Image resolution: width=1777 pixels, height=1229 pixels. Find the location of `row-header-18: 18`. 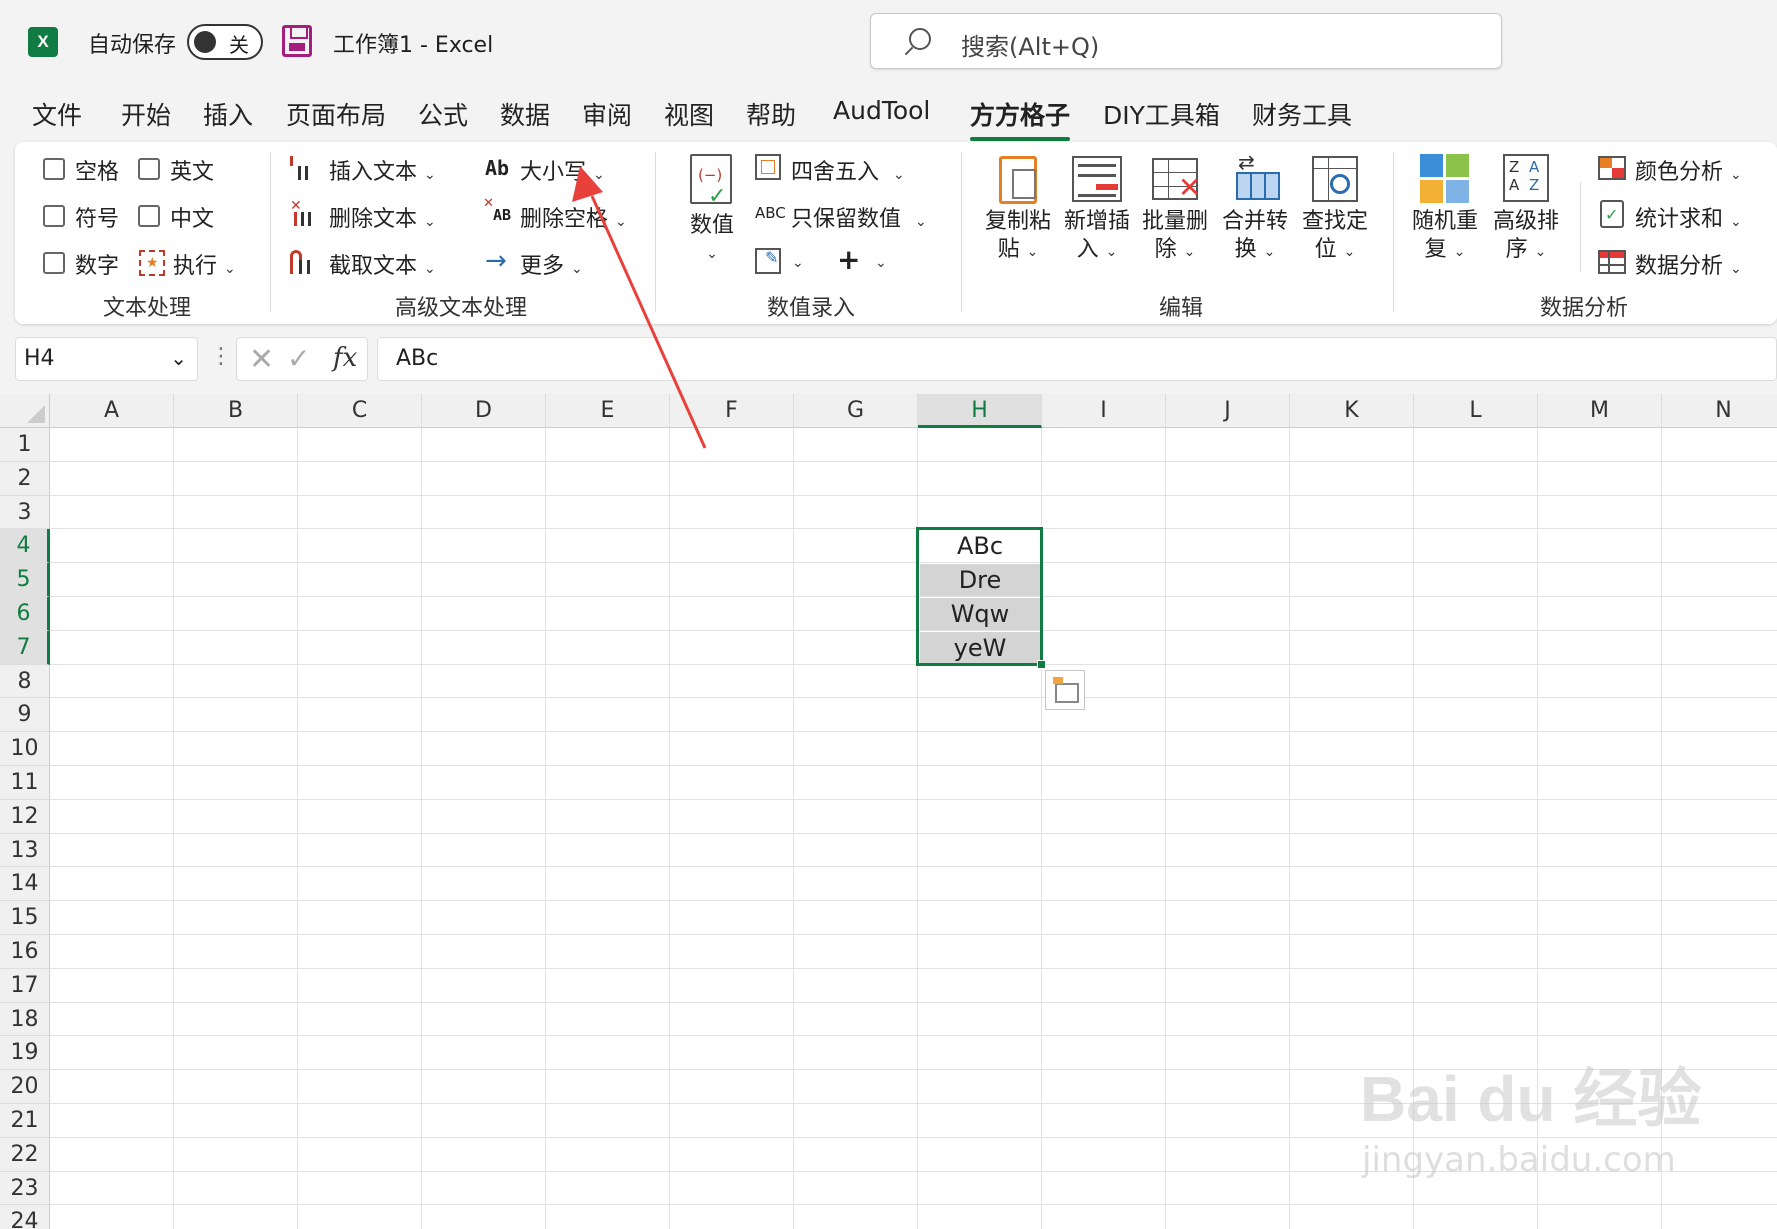

row-header-18: 18 is located at coordinates (25, 1019).